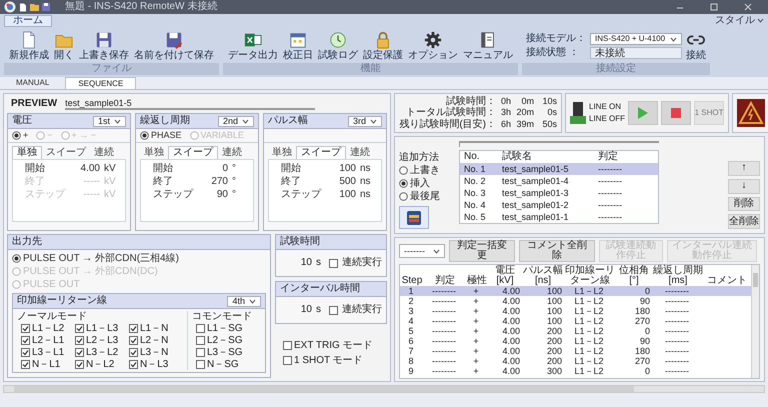  What do you see at coordinates (23, 7) in the screenshot?
I see `document-icon` at bounding box center [23, 7].